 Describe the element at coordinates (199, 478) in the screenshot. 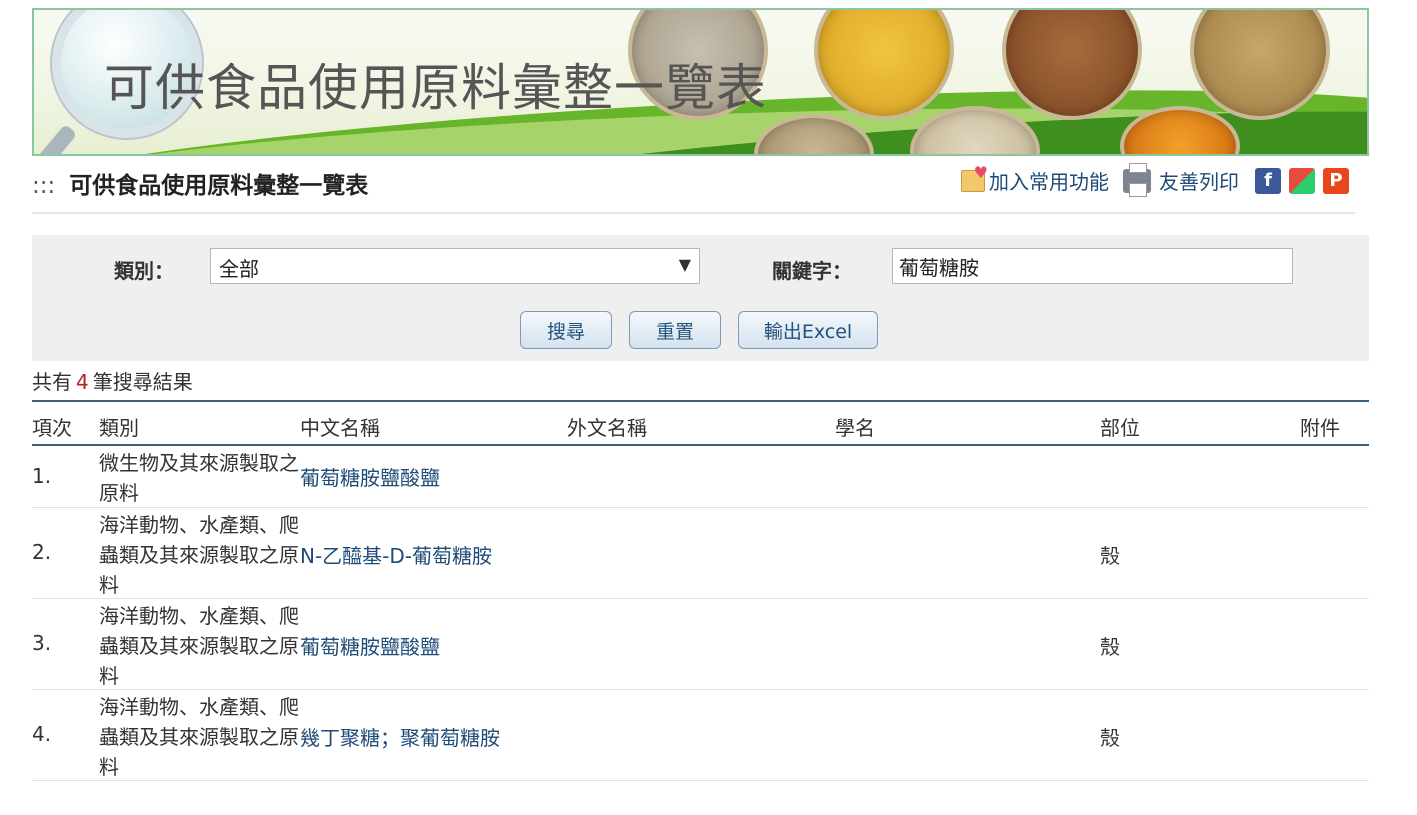

I see `row-category: 微生物及其來源製取之原料` at that location.